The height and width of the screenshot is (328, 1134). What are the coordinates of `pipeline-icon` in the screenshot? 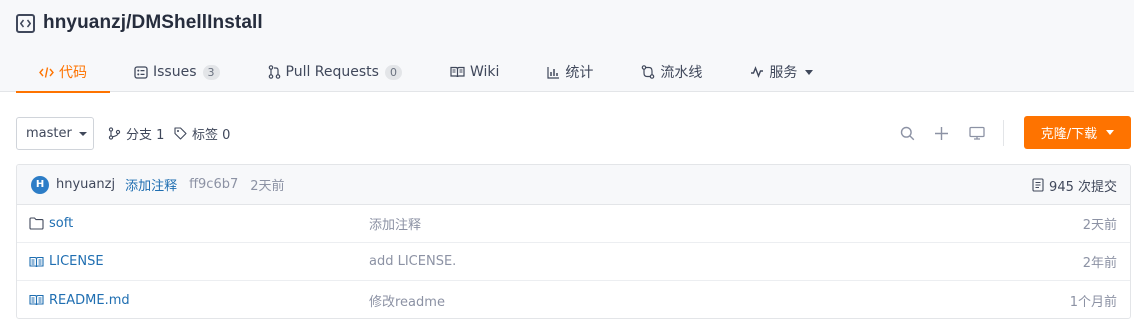 It's located at (648, 72).